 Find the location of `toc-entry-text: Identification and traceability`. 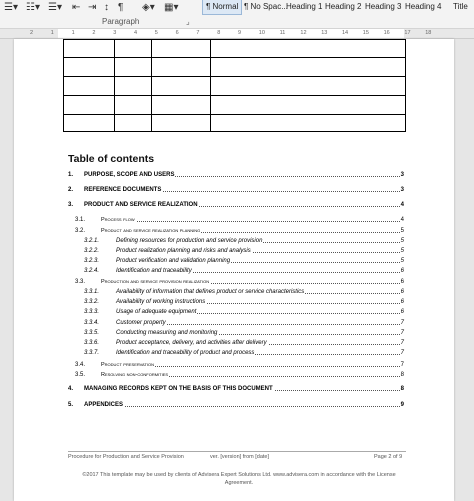

toc-entry-text: Identification and traceability is located at coordinates (154, 271).